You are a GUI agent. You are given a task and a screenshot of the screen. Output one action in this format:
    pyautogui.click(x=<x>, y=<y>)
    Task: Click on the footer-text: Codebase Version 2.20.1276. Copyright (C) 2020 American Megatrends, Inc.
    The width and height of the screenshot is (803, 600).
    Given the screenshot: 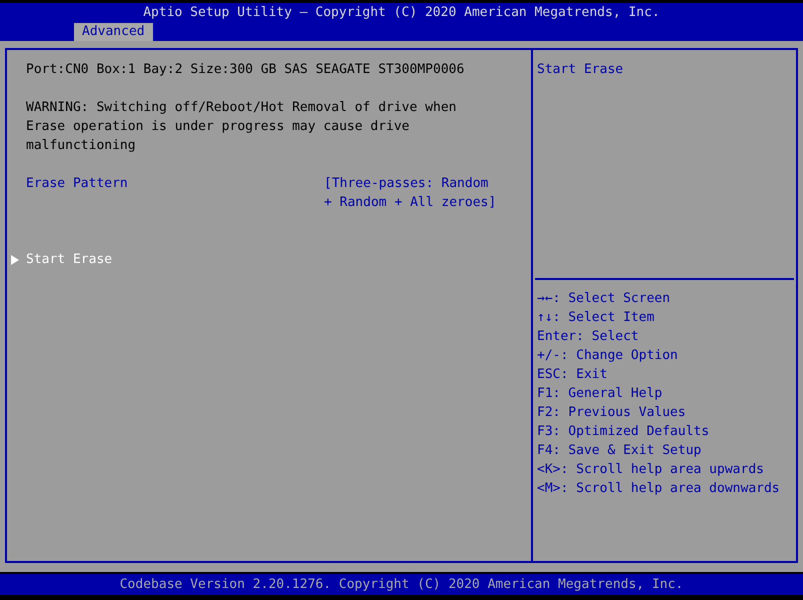 What is the action you would take?
    pyautogui.click(x=402, y=585)
    